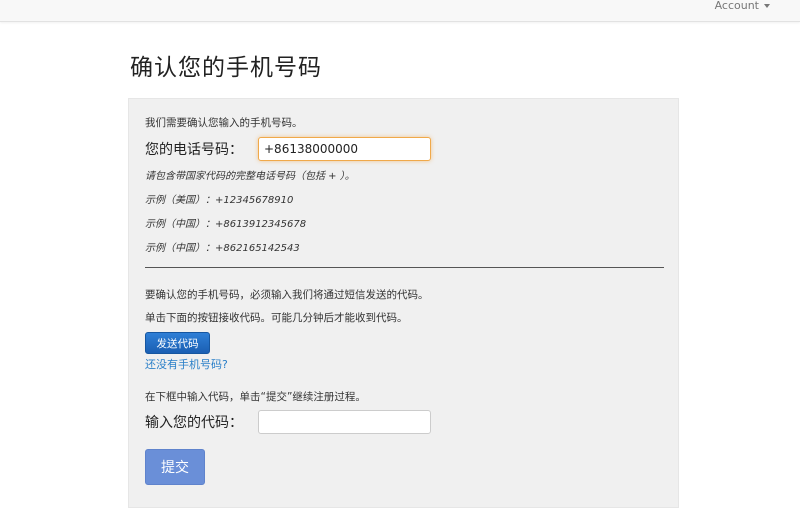 This screenshot has width=800, height=508. I want to click on send-code-button: 发送代码, so click(177, 343).